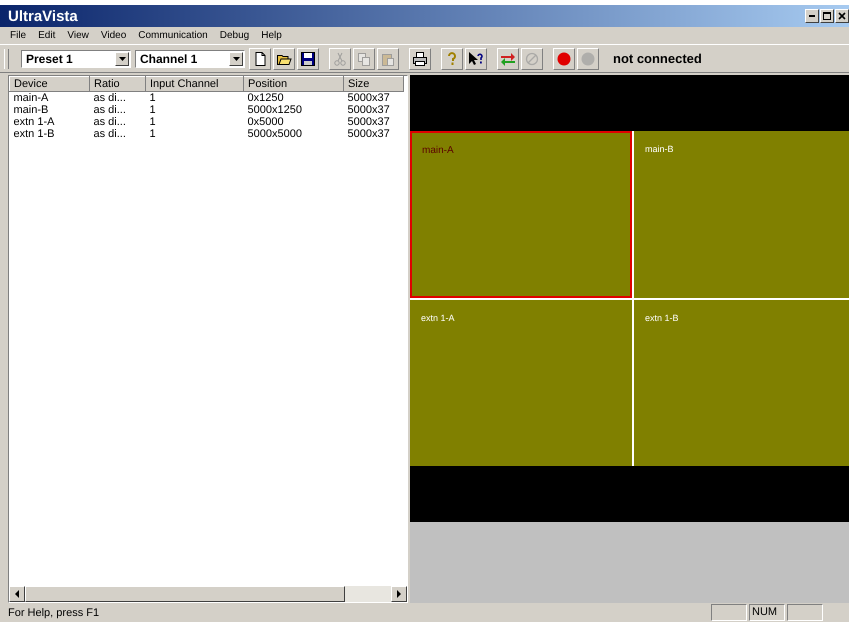  Describe the element at coordinates (17, 594) in the screenshot. I see `left-arrow-icon` at that location.